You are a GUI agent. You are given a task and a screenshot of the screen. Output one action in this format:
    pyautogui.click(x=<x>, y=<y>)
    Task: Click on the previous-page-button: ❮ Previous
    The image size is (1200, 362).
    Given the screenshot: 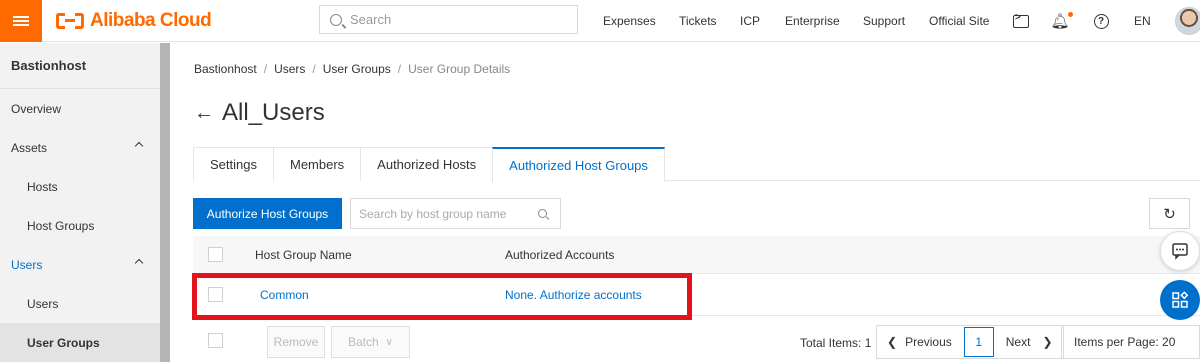 What is the action you would take?
    pyautogui.click(x=919, y=342)
    